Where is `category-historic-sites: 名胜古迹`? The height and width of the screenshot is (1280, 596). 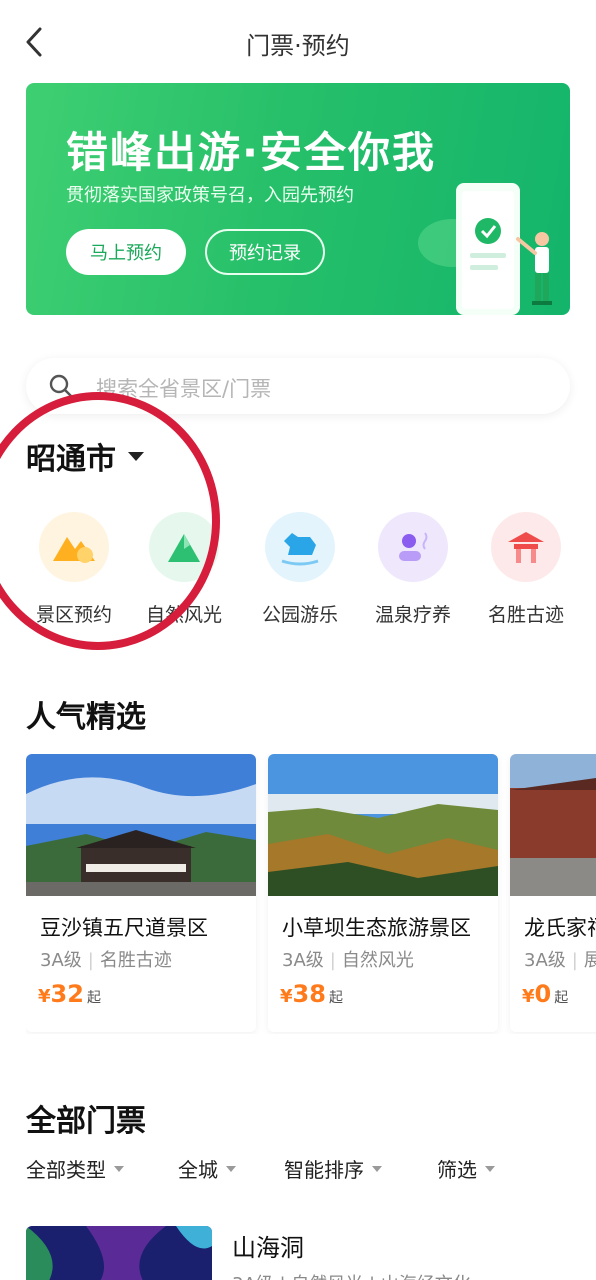
category-historic-sites: 名胜古迹 is located at coordinates (526, 569).